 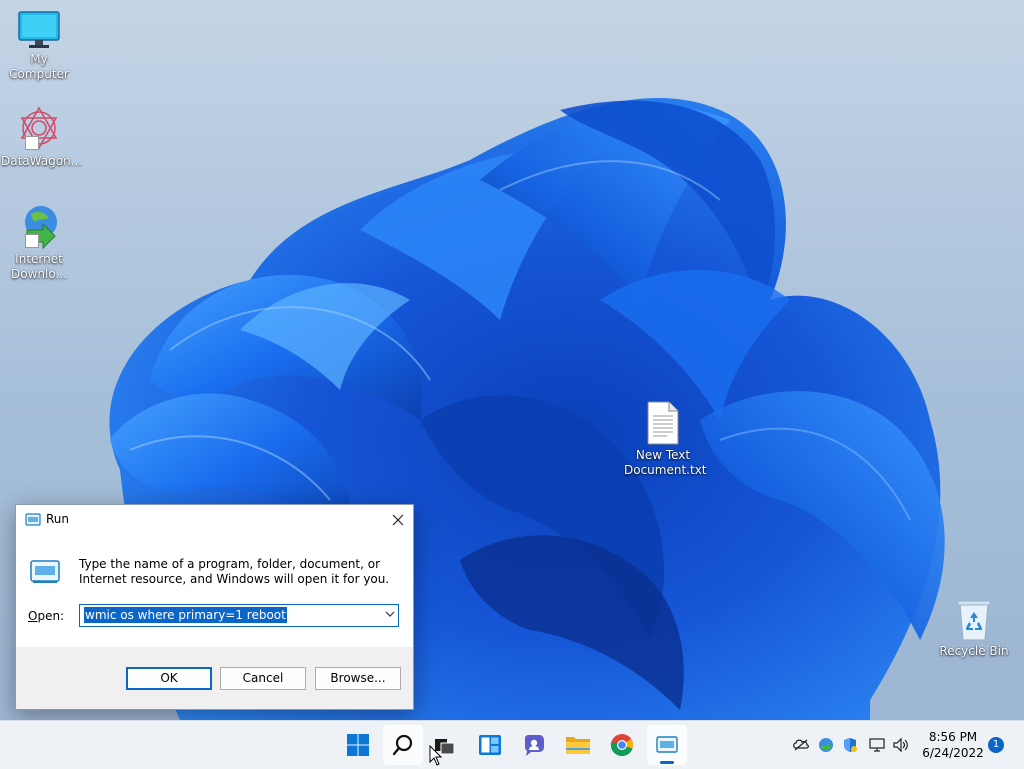 What do you see at coordinates (263, 678) in the screenshot?
I see `cancel-button: Cancel` at bounding box center [263, 678].